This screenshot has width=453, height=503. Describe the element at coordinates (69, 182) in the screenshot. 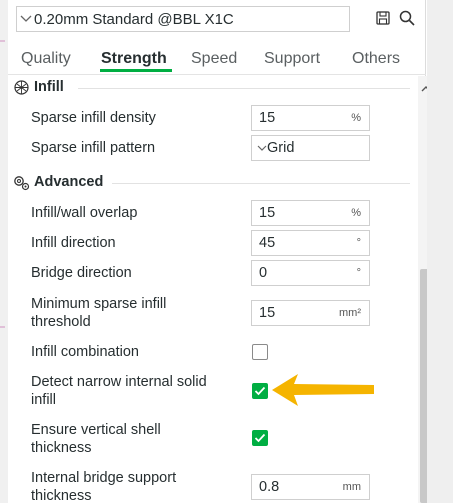

I see `section-title: Advanced` at that location.